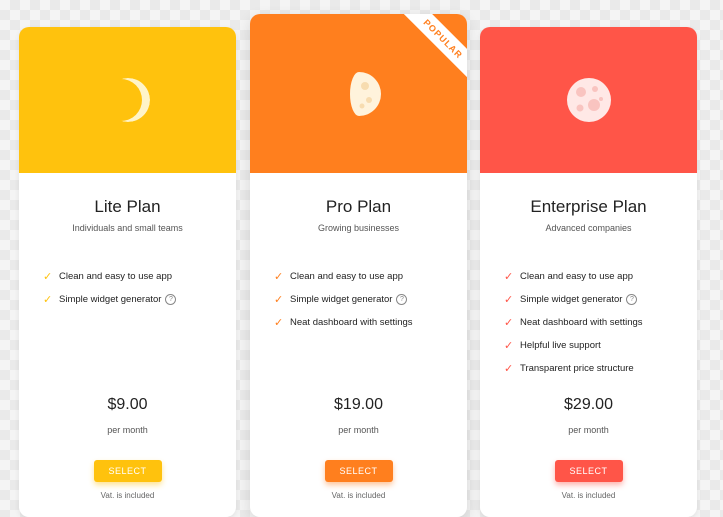  I want to click on card-header-lite, so click(127, 100).